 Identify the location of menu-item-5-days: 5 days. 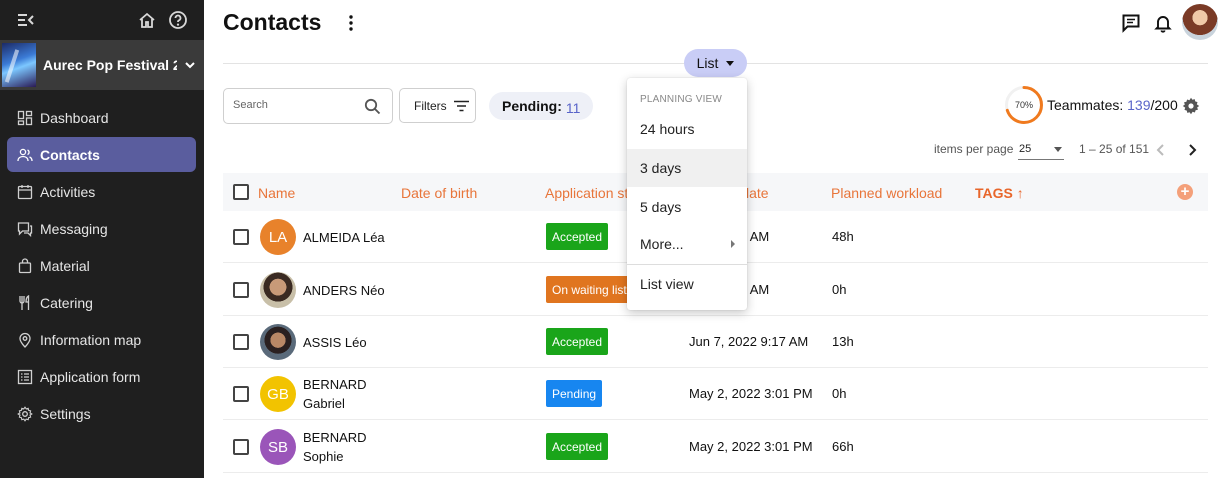
(687, 207).